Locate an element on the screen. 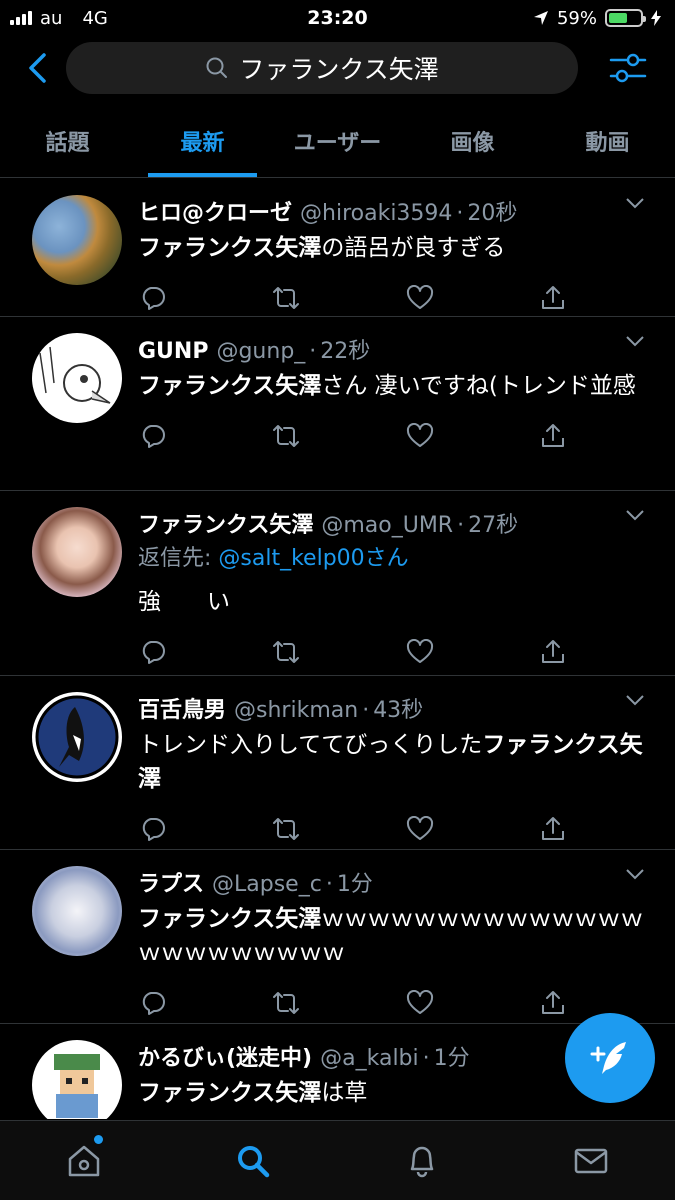 This screenshot has height=1200, width=675. nav-home is located at coordinates (84, 1160).